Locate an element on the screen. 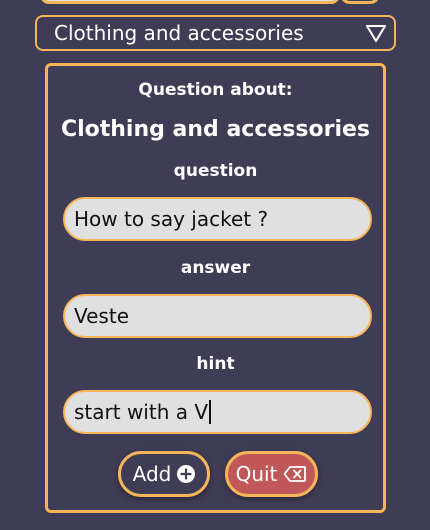 The image size is (430, 530). answer-label: answer is located at coordinates (215, 268).